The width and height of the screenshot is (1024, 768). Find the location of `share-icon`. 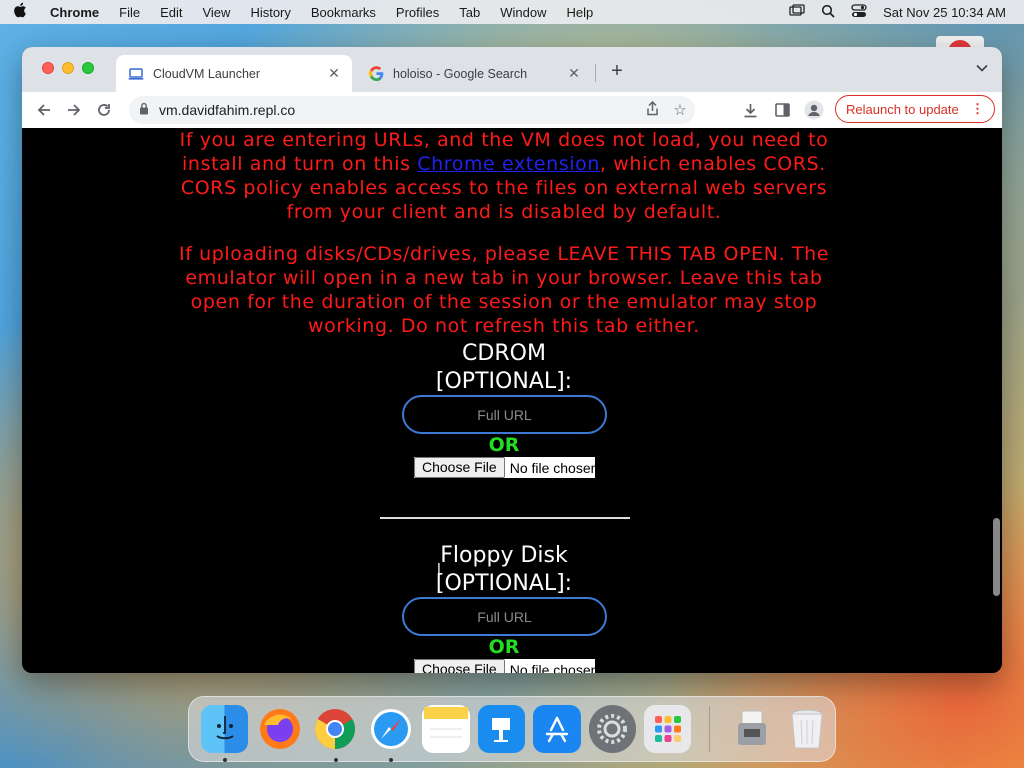

share-icon is located at coordinates (652, 109).